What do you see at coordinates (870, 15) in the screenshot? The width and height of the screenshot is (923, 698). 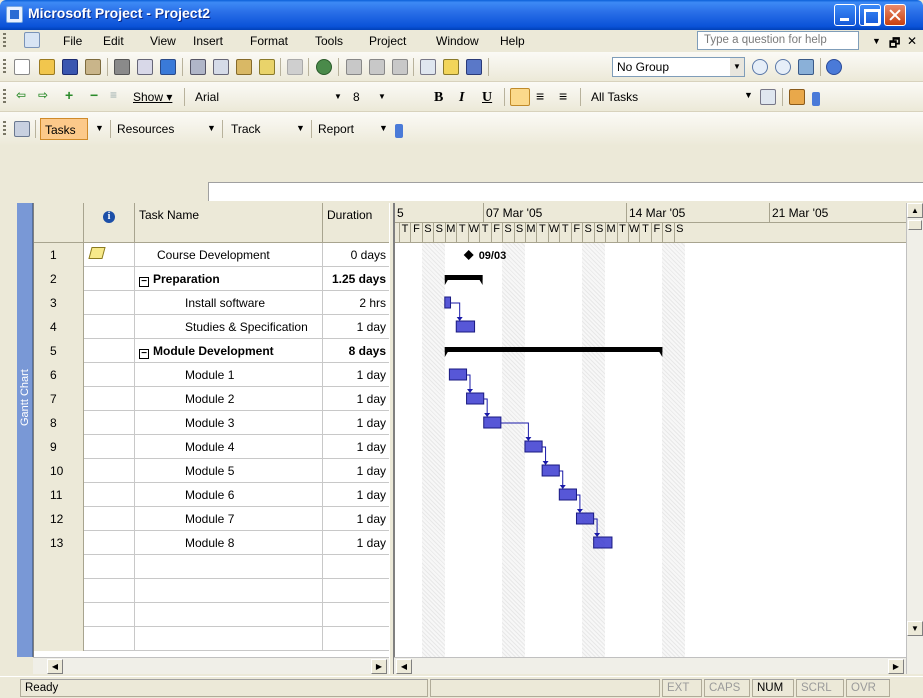 I see `maximize-button` at bounding box center [870, 15].